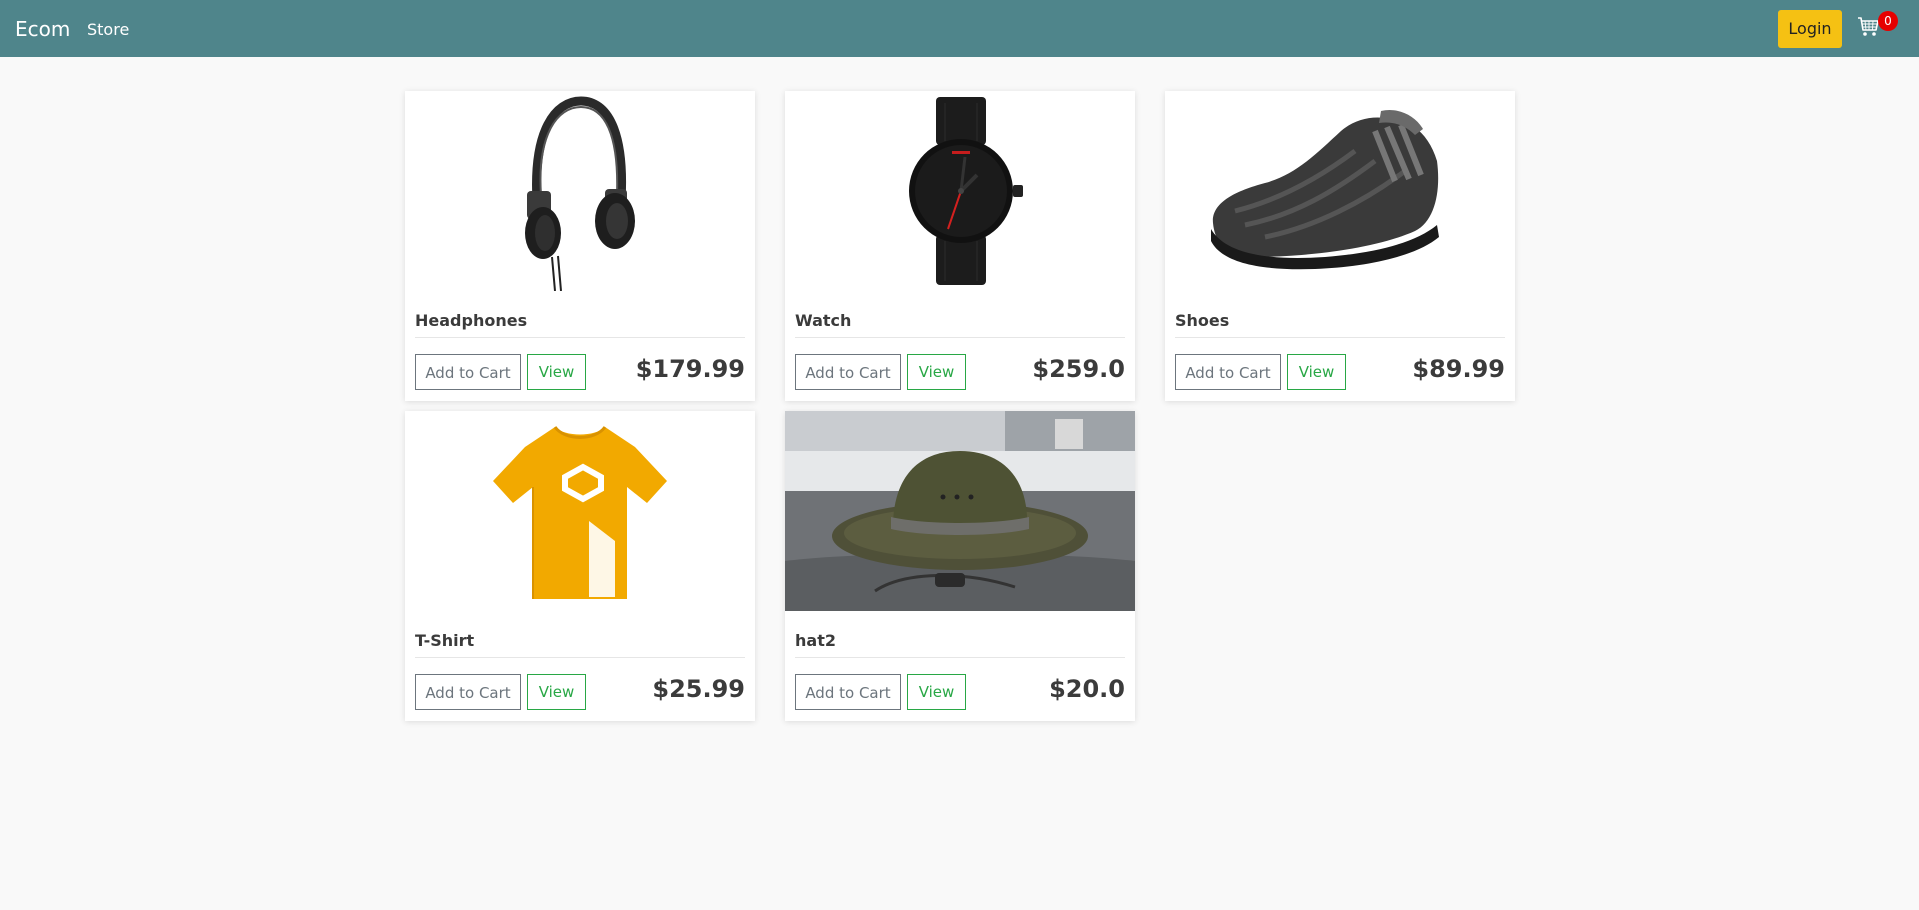  Describe the element at coordinates (698, 689) in the screenshot. I see `product-price: $25.99` at that location.